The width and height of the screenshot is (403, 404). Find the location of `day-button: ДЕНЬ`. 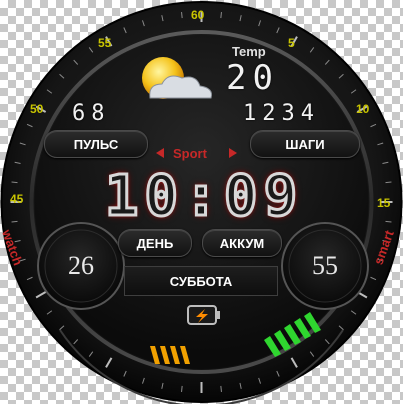

day-button: ДЕНЬ is located at coordinates (155, 243).